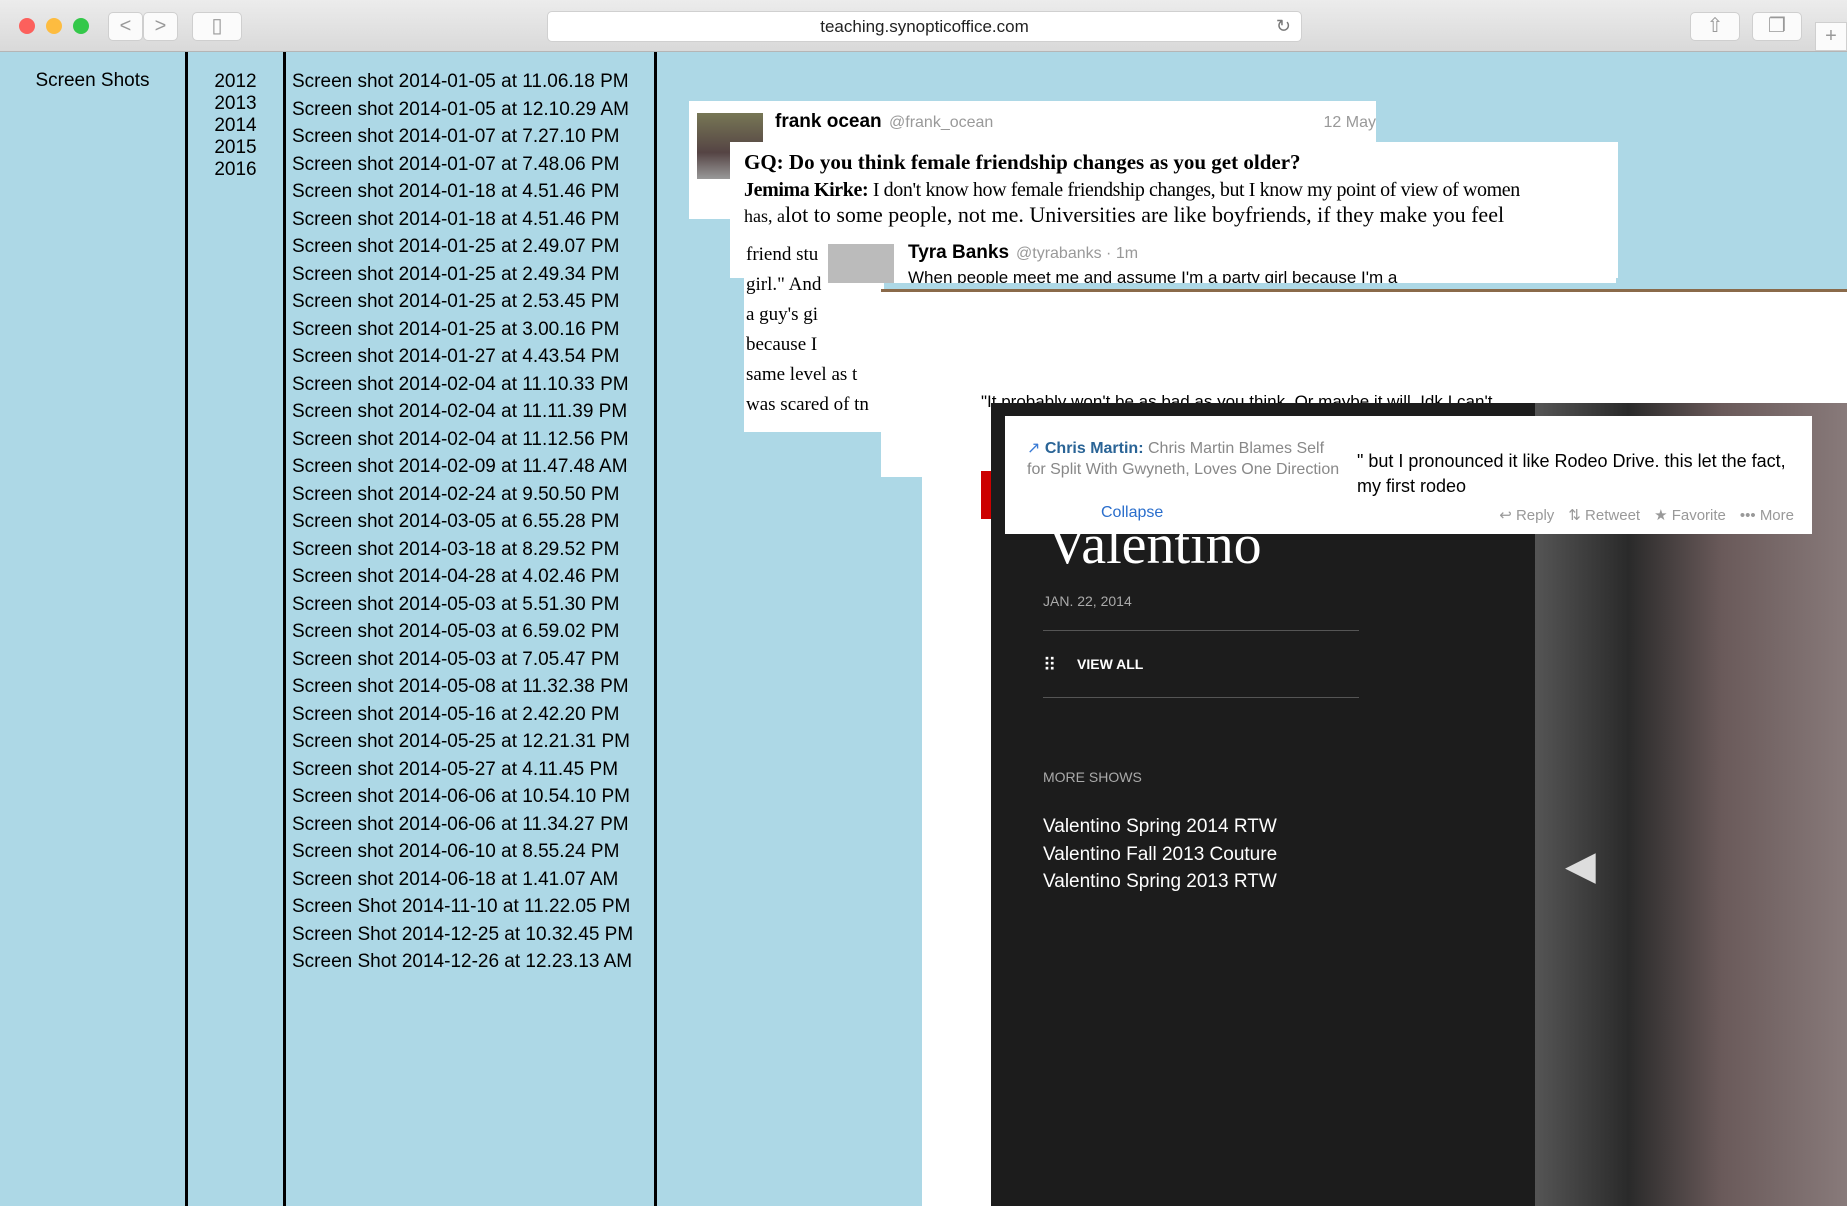 The image size is (1847, 1206). What do you see at coordinates (473, 467) in the screenshot?
I see `file-item: Screen shot 2014-02-09 at 11.47.48 AM` at bounding box center [473, 467].